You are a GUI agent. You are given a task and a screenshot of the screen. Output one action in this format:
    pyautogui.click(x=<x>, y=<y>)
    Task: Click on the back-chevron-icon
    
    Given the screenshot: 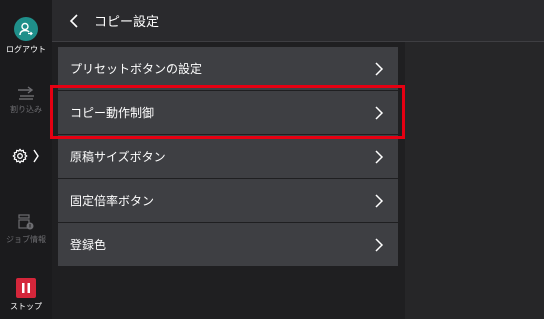 What is the action you would take?
    pyautogui.click(x=73, y=20)
    